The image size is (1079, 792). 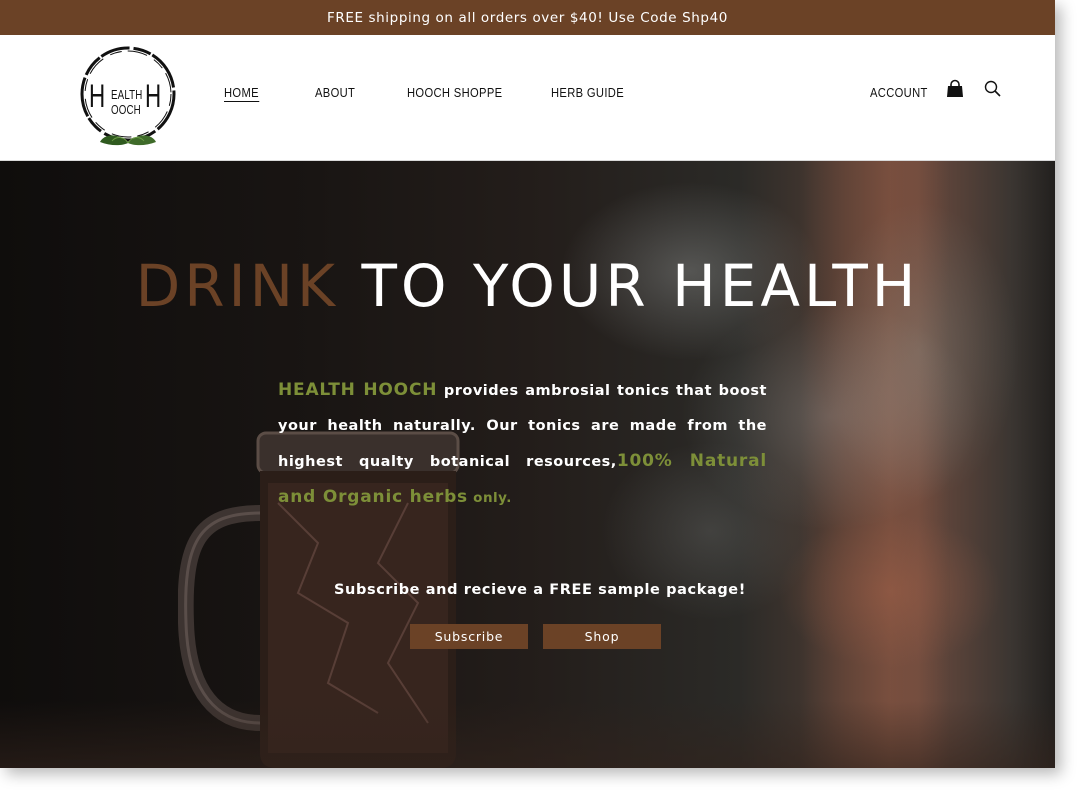 I want to click on logo-letter-h-left: H, so click(x=97, y=96).